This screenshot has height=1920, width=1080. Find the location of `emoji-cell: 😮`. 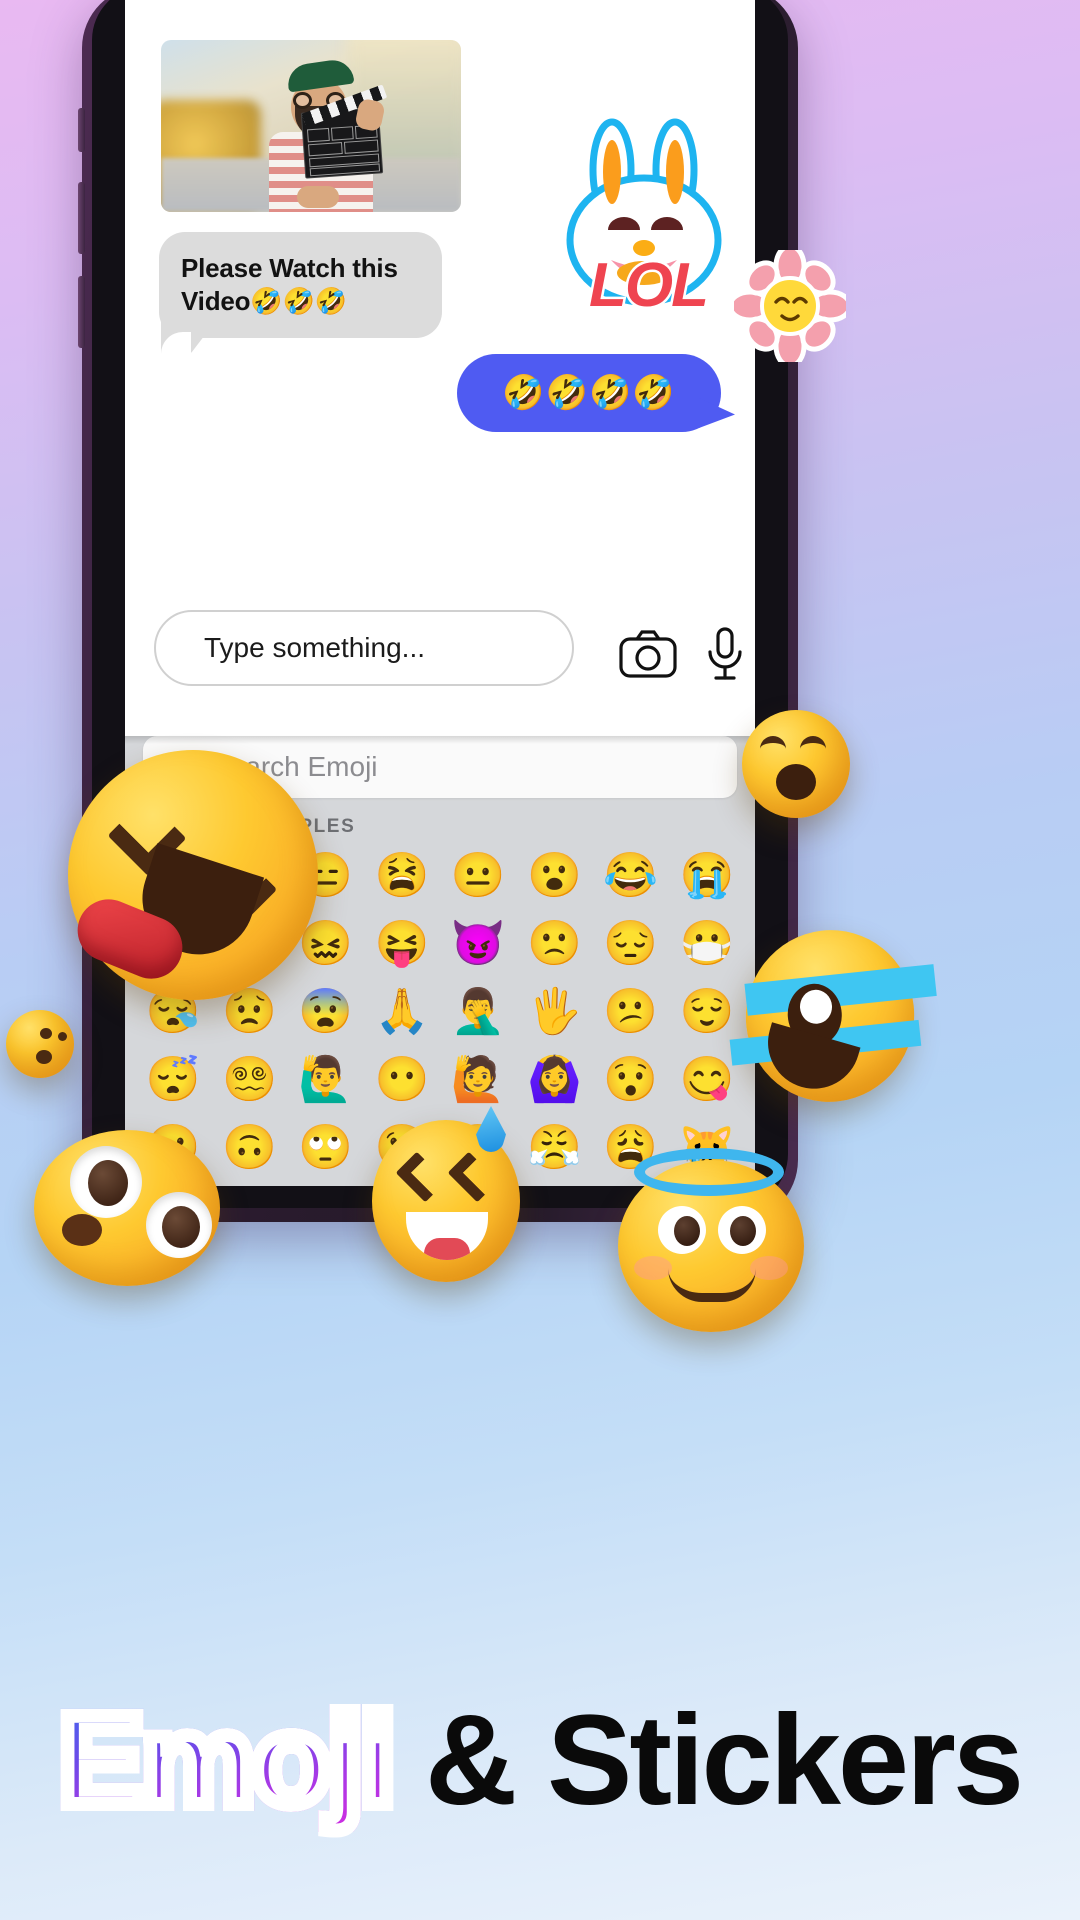

emoji-cell: 😮 is located at coordinates (554, 876).